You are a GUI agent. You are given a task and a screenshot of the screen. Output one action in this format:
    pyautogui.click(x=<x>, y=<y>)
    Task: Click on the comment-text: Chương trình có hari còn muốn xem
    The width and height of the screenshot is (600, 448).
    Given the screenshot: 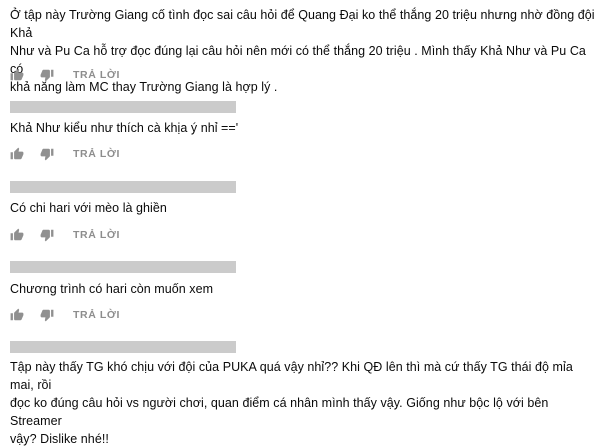 What is the action you would take?
    pyautogui.click(x=304, y=289)
    